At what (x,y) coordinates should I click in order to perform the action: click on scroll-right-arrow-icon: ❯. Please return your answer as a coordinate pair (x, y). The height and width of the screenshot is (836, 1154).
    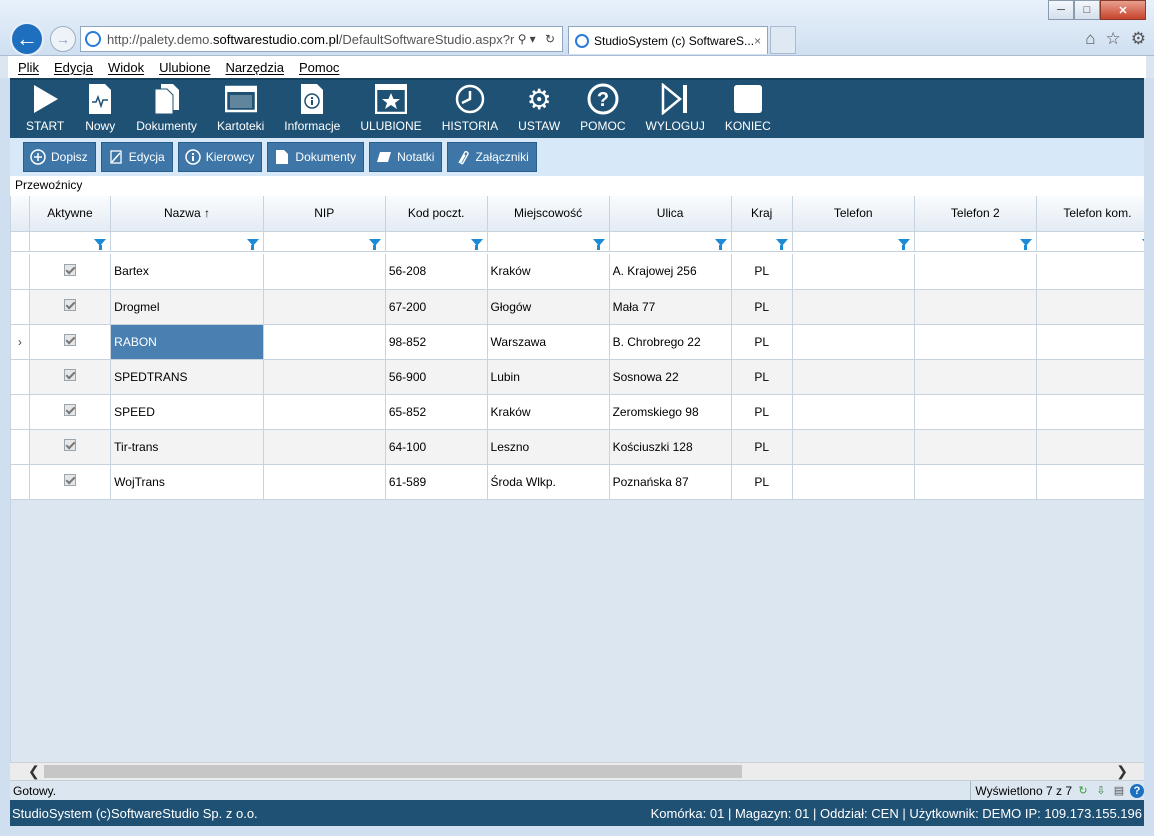
    Looking at the image, I should click on (1122, 771).